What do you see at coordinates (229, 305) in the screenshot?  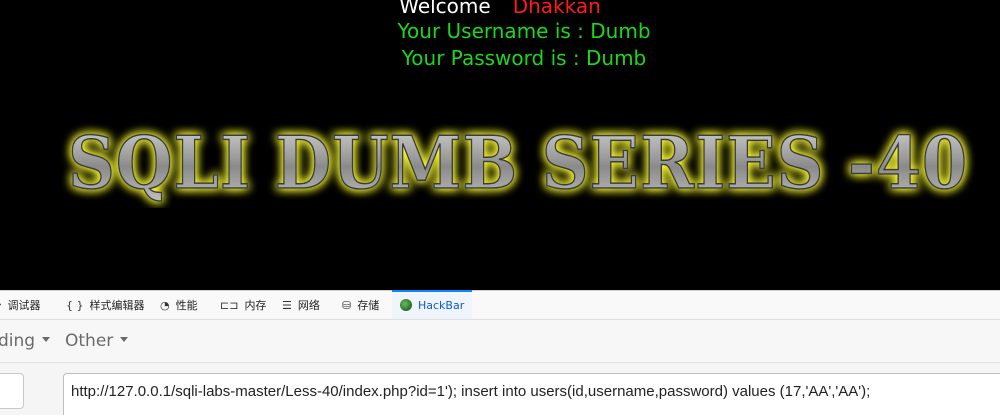 I see `memory-icon: ⊏⊐` at bounding box center [229, 305].